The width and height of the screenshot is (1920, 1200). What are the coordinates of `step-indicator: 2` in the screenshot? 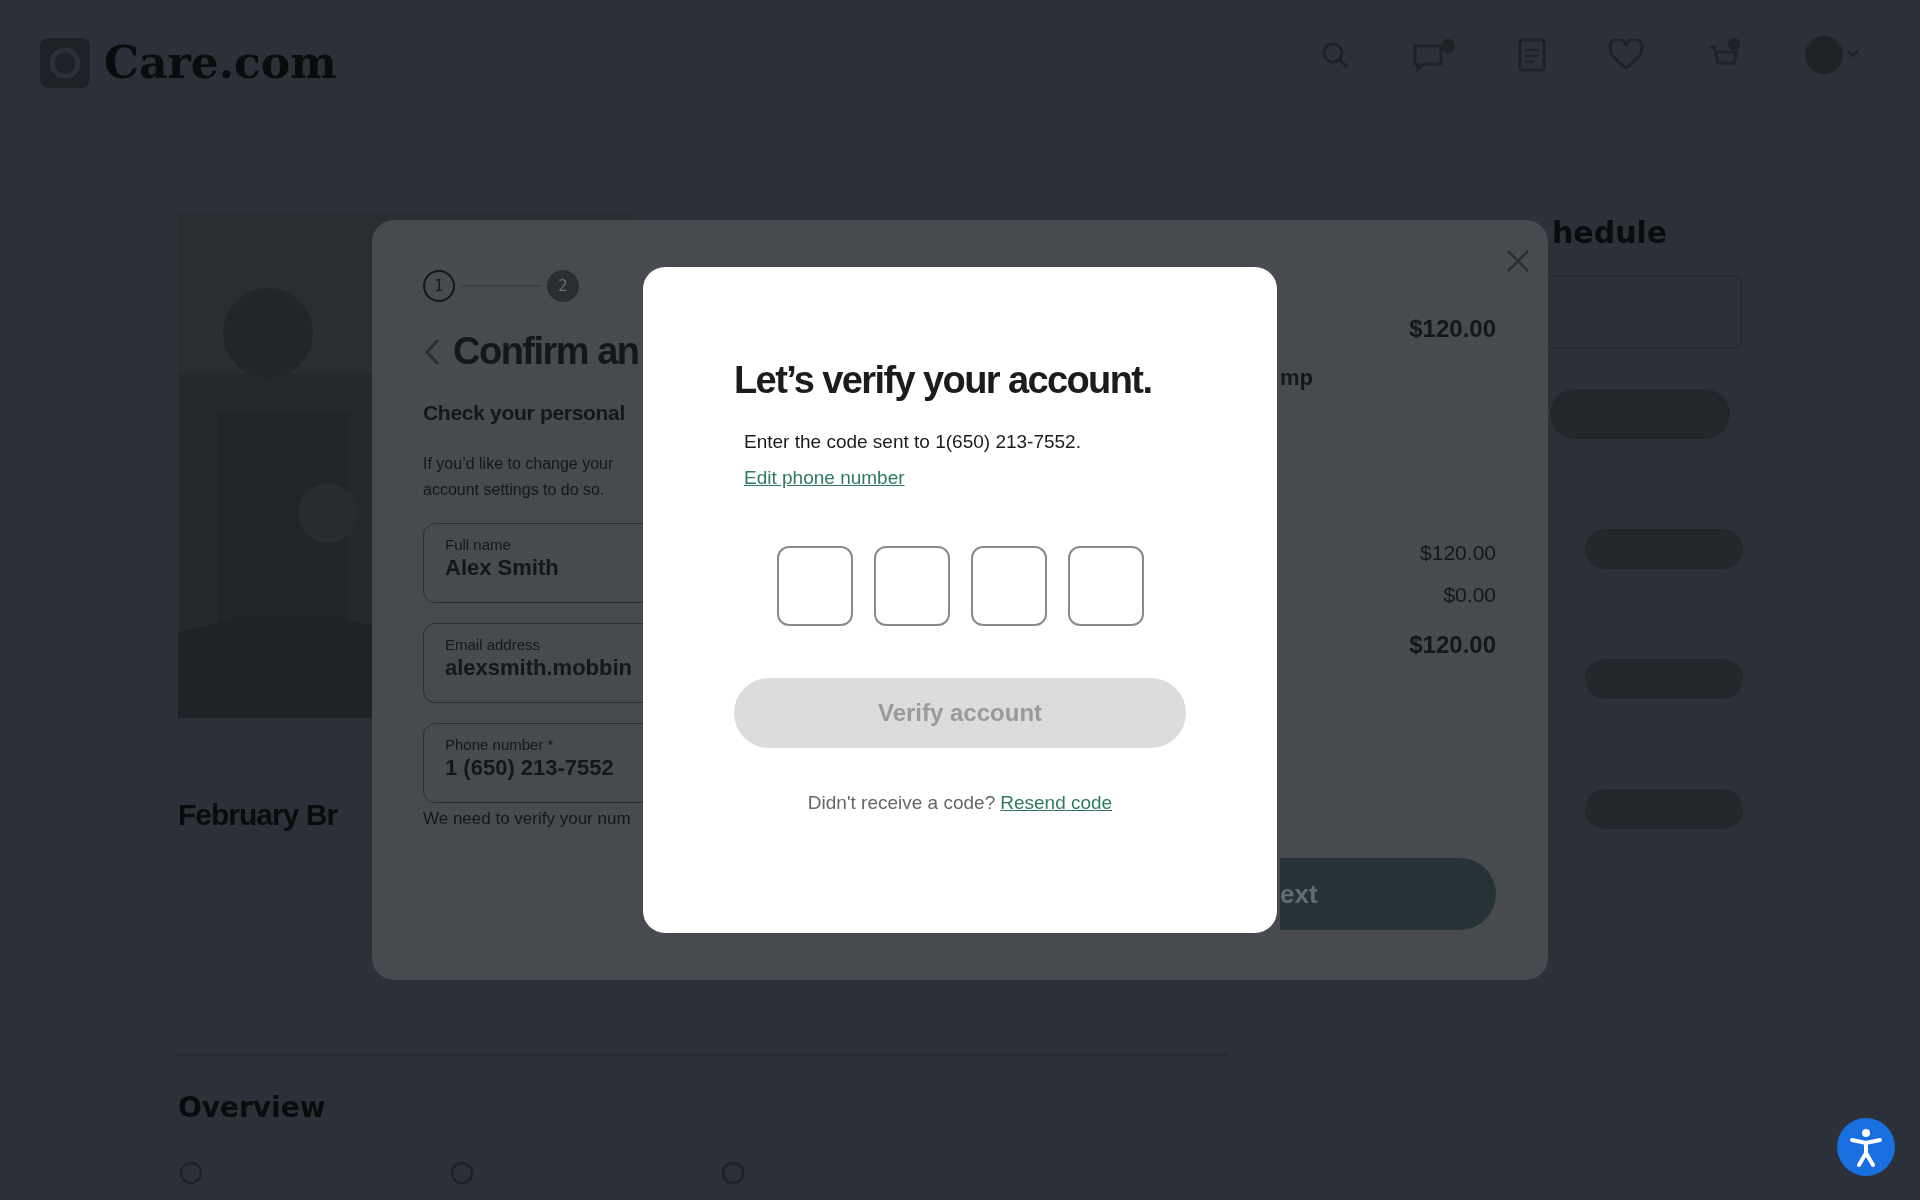 It's located at (563, 286).